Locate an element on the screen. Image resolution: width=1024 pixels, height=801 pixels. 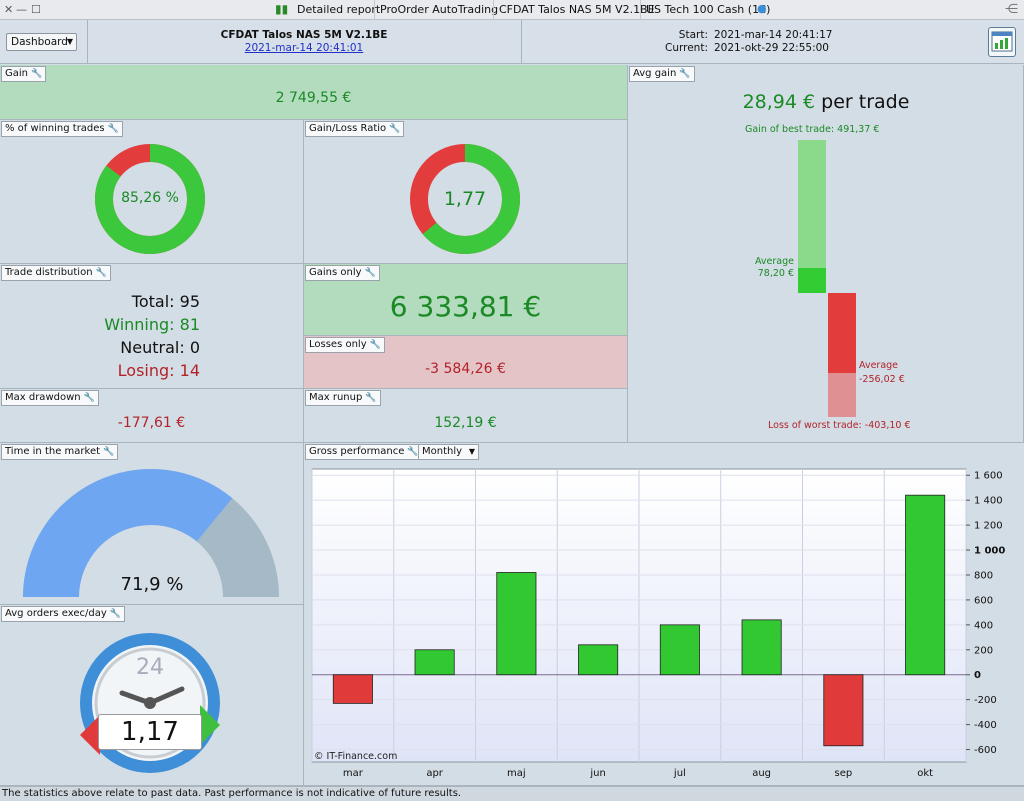
share-icon: ⋲ is located at coordinates (1011, 9).